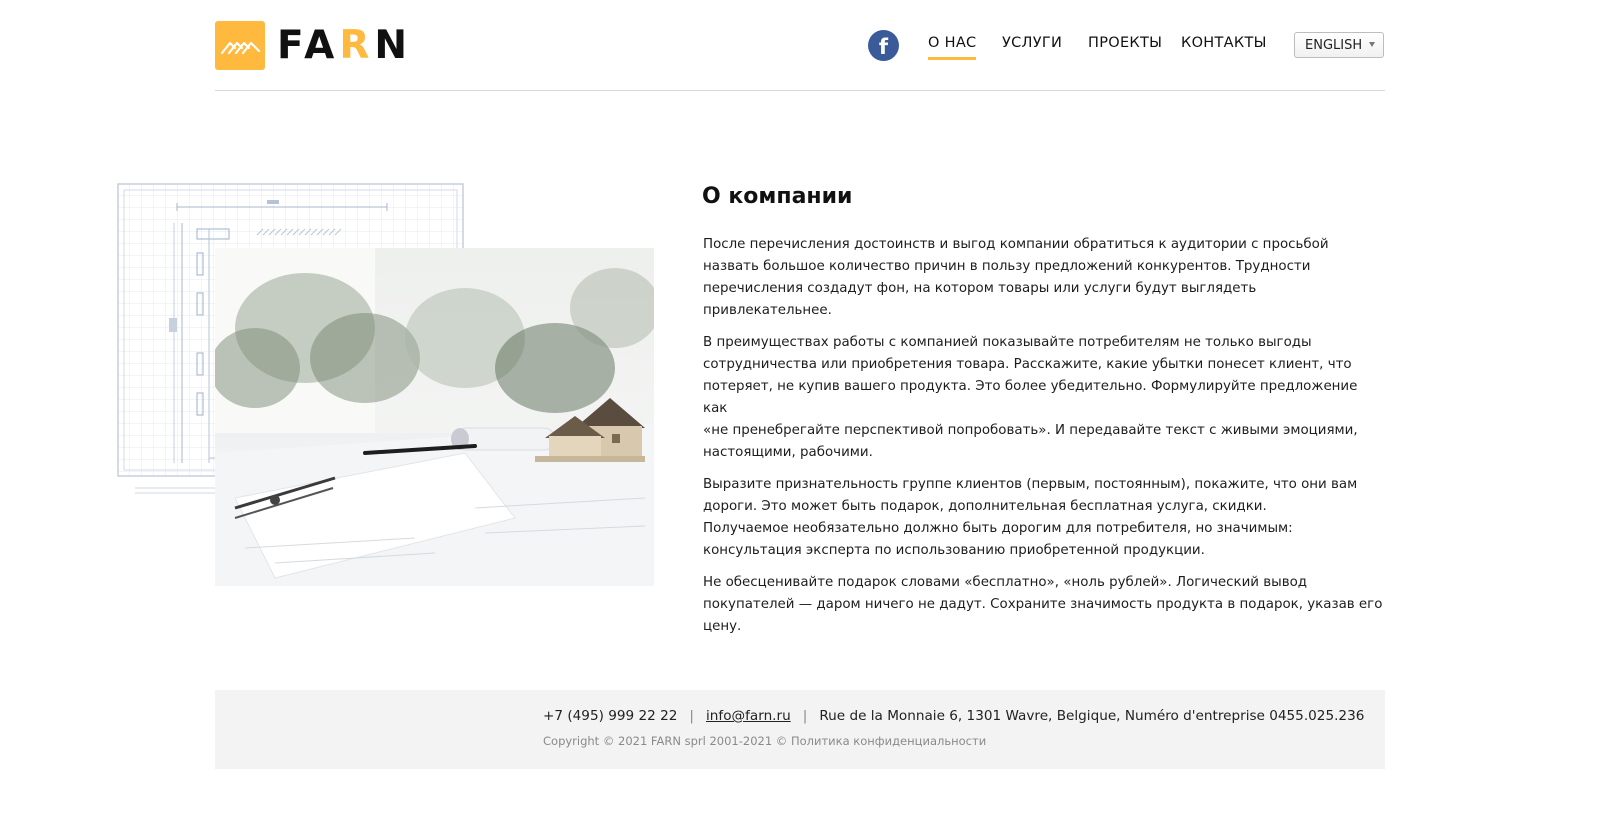 The height and width of the screenshot is (814, 1600). I want to click on nav-projects: ПРОЕКТЫ, so click(1125, 48).